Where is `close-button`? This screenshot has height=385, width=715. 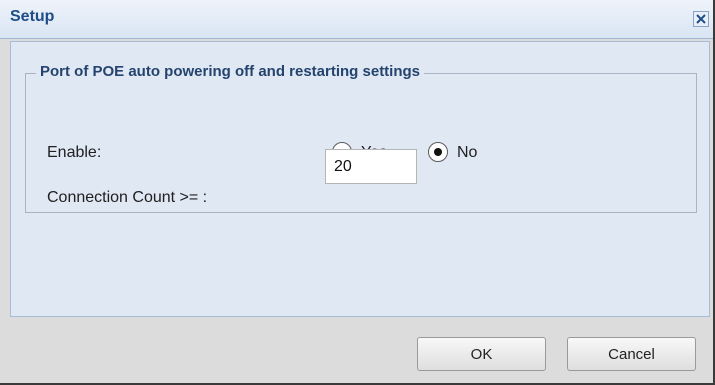
close-button is located at coordinates (701, 19).